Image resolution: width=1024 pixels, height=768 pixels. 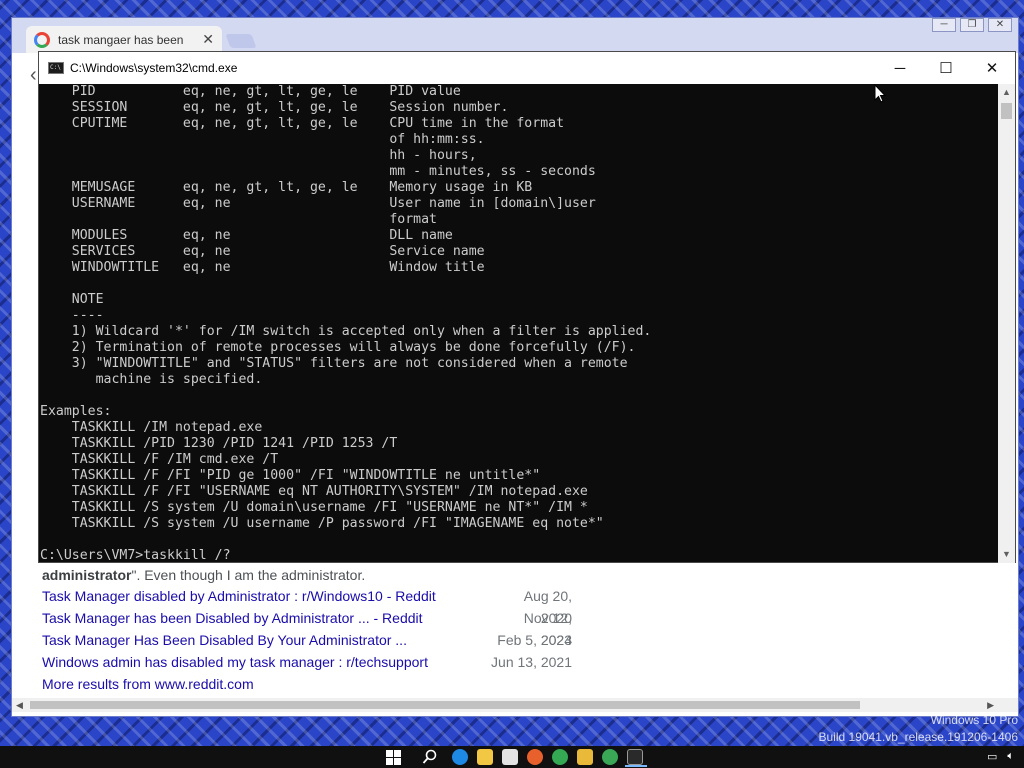 What do you see at coordinates (159, 459) in the screenshot?
I see `console-line: TASKKILL /F /IM cmd.exe /T` at bounding box center [159, 459].